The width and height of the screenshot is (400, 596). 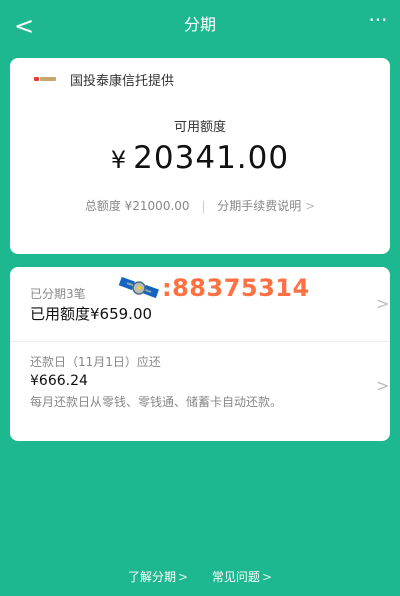 What do you see at coordinates (45, 79) in the screenshot?
I see `provider-logo-icon` at bounding box center [45, 79].